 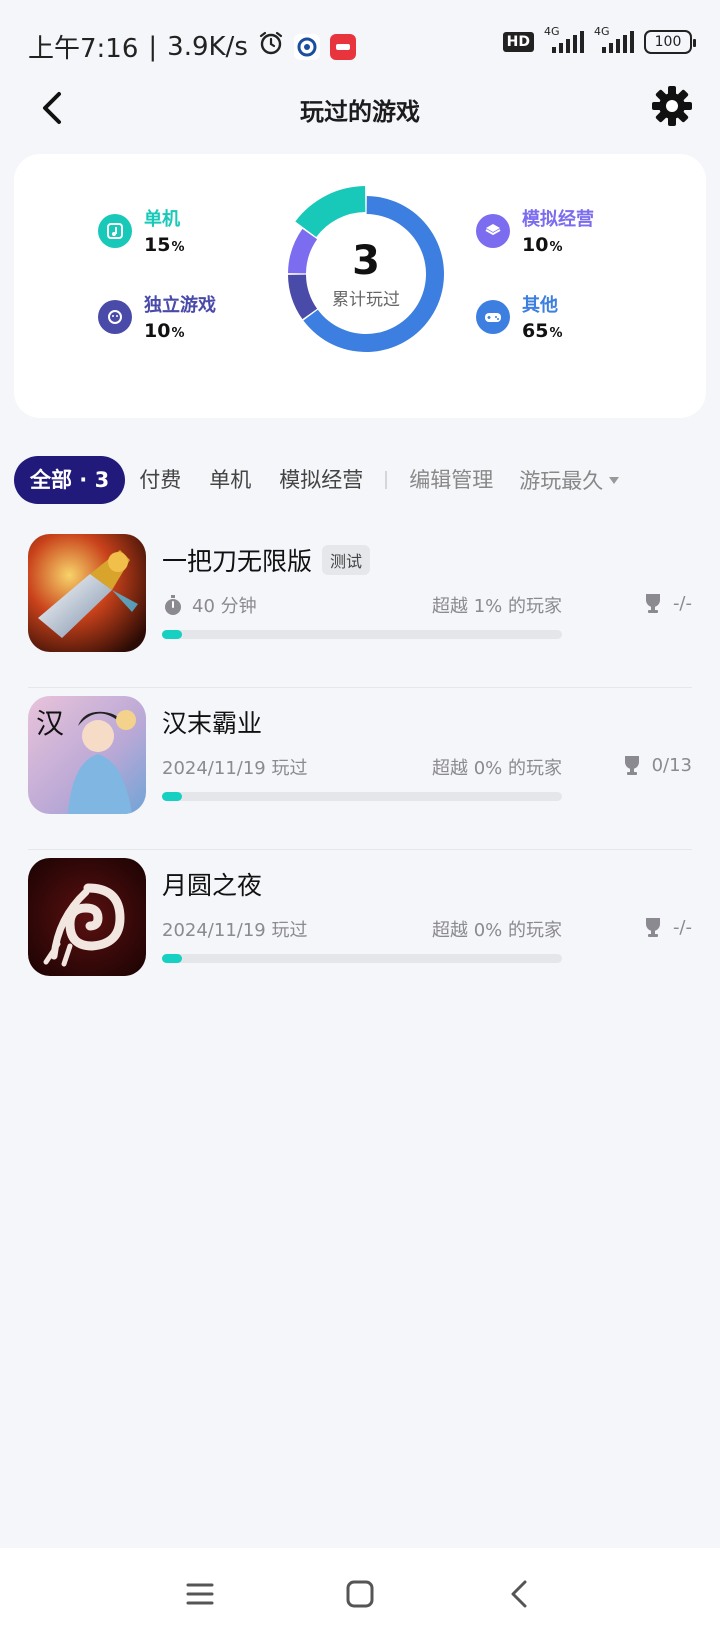 I want to click on square-icon, so click(x=360, y=1594).